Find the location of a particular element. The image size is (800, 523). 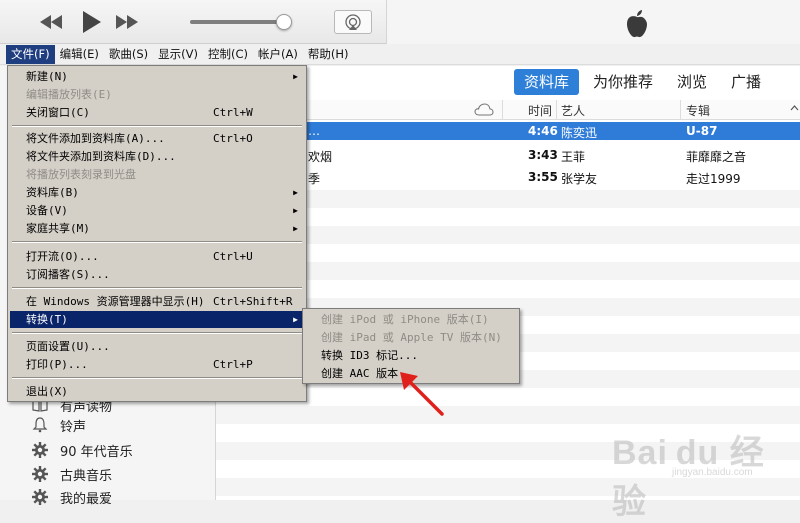

menu-shortcut: Ctrl+Shift+R is located at coordinates (253, 301).